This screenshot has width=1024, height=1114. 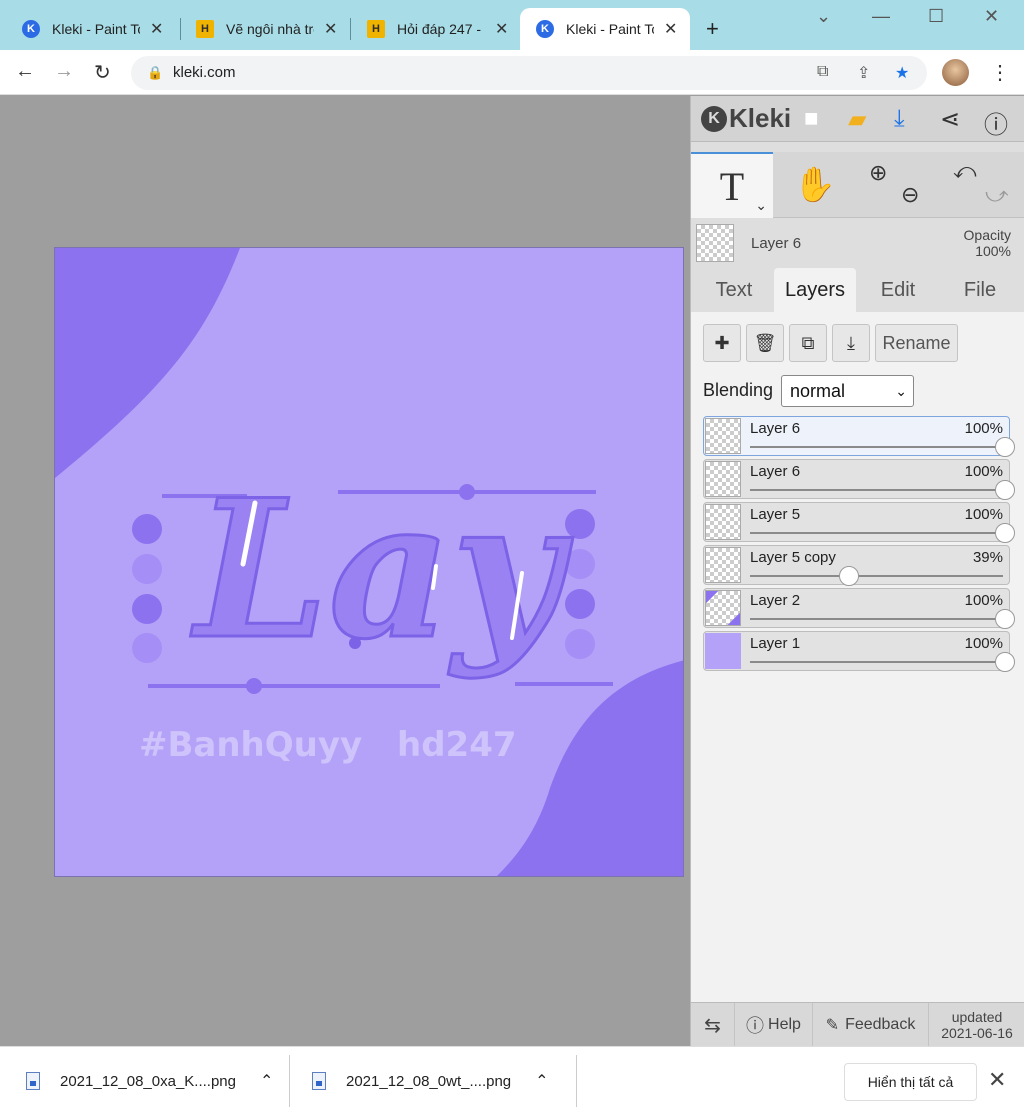 What do you see at coordinates (25, 71) in the screenshot?
I see `back-icon: ←` at bounding box center [25, 71].